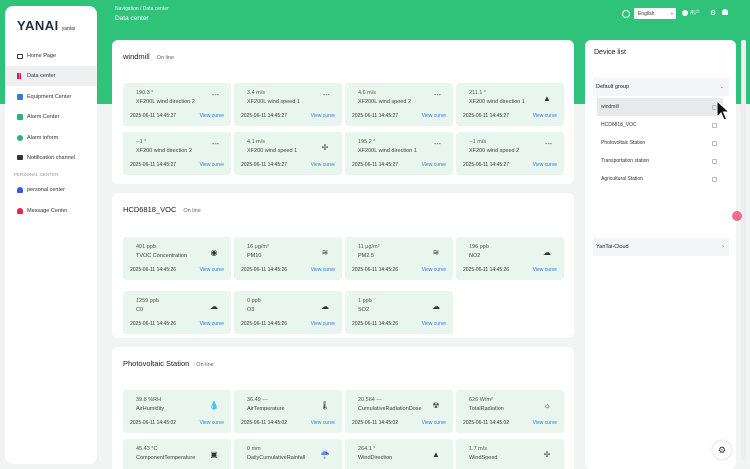  Describe the element at coordinates (20, 56) in the screenshot. I see `monitor-icon` at that location.